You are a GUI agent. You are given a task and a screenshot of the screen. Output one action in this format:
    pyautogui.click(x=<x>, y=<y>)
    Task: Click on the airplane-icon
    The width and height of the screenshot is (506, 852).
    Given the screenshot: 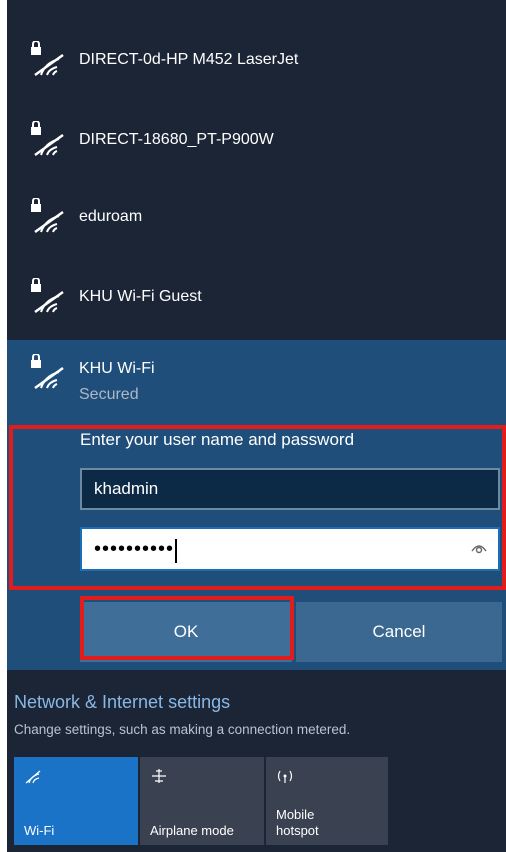 What is the action you would take?
    pyautogui.click(x=159, y=776)
    